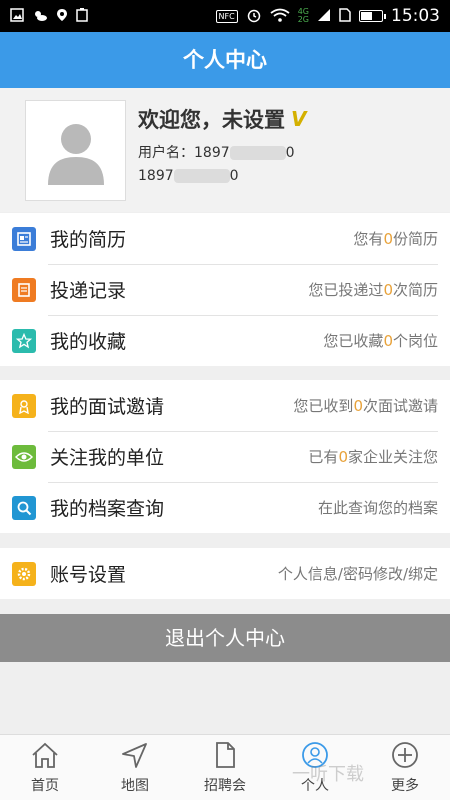  I want to click on menu-item-description: 已有0家企业关注您, so click(373, 456).